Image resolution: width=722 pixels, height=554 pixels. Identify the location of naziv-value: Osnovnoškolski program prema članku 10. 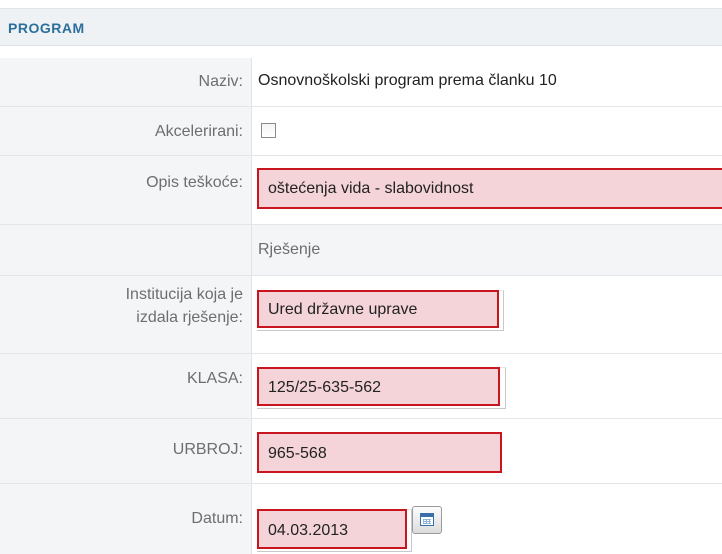
(407, 80).